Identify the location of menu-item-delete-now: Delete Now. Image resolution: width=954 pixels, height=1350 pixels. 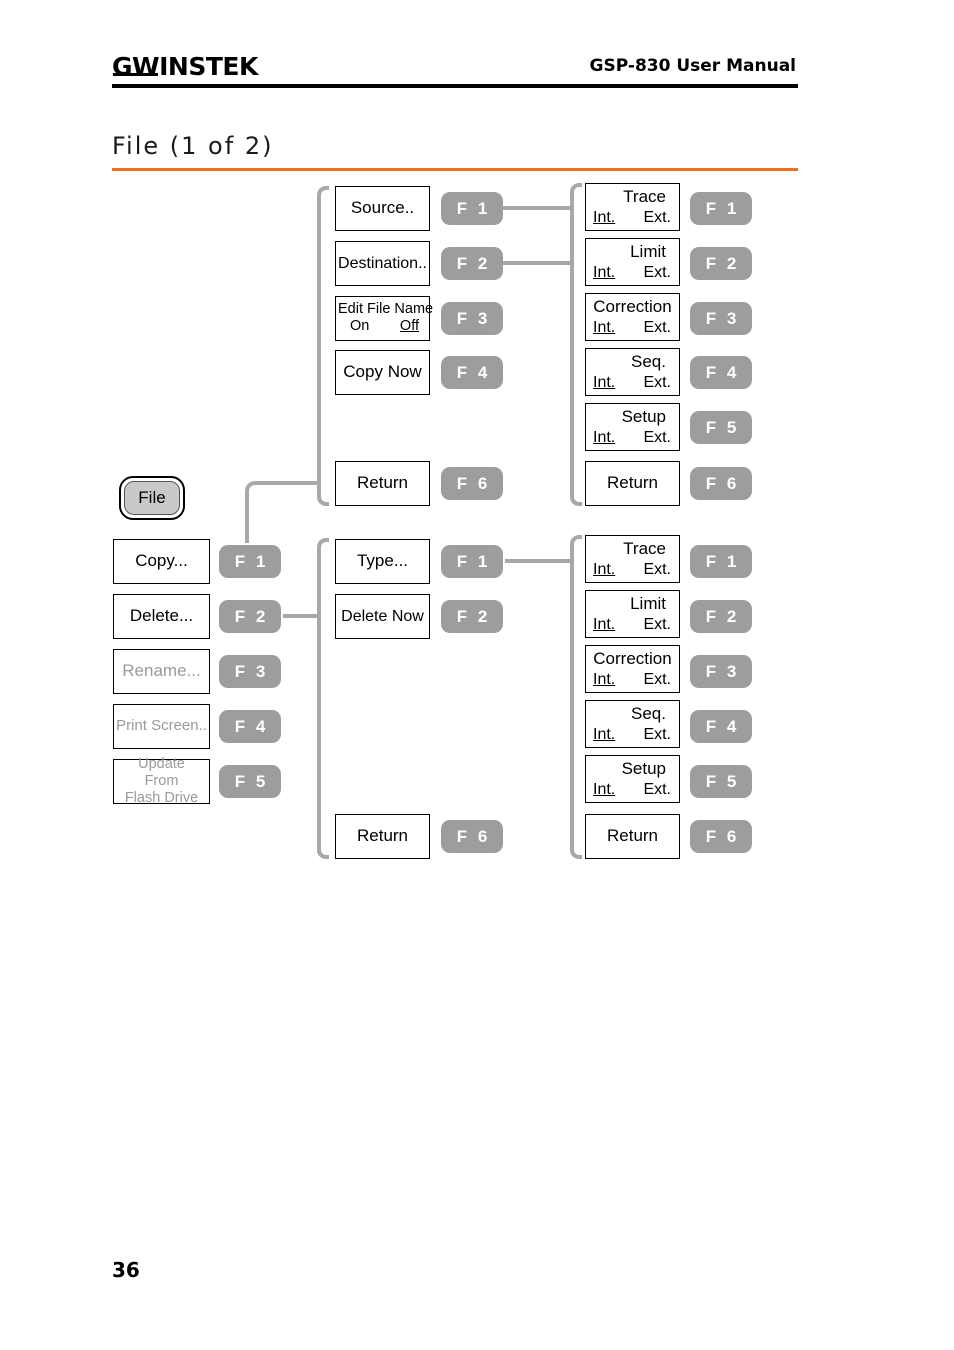
(382, 616).